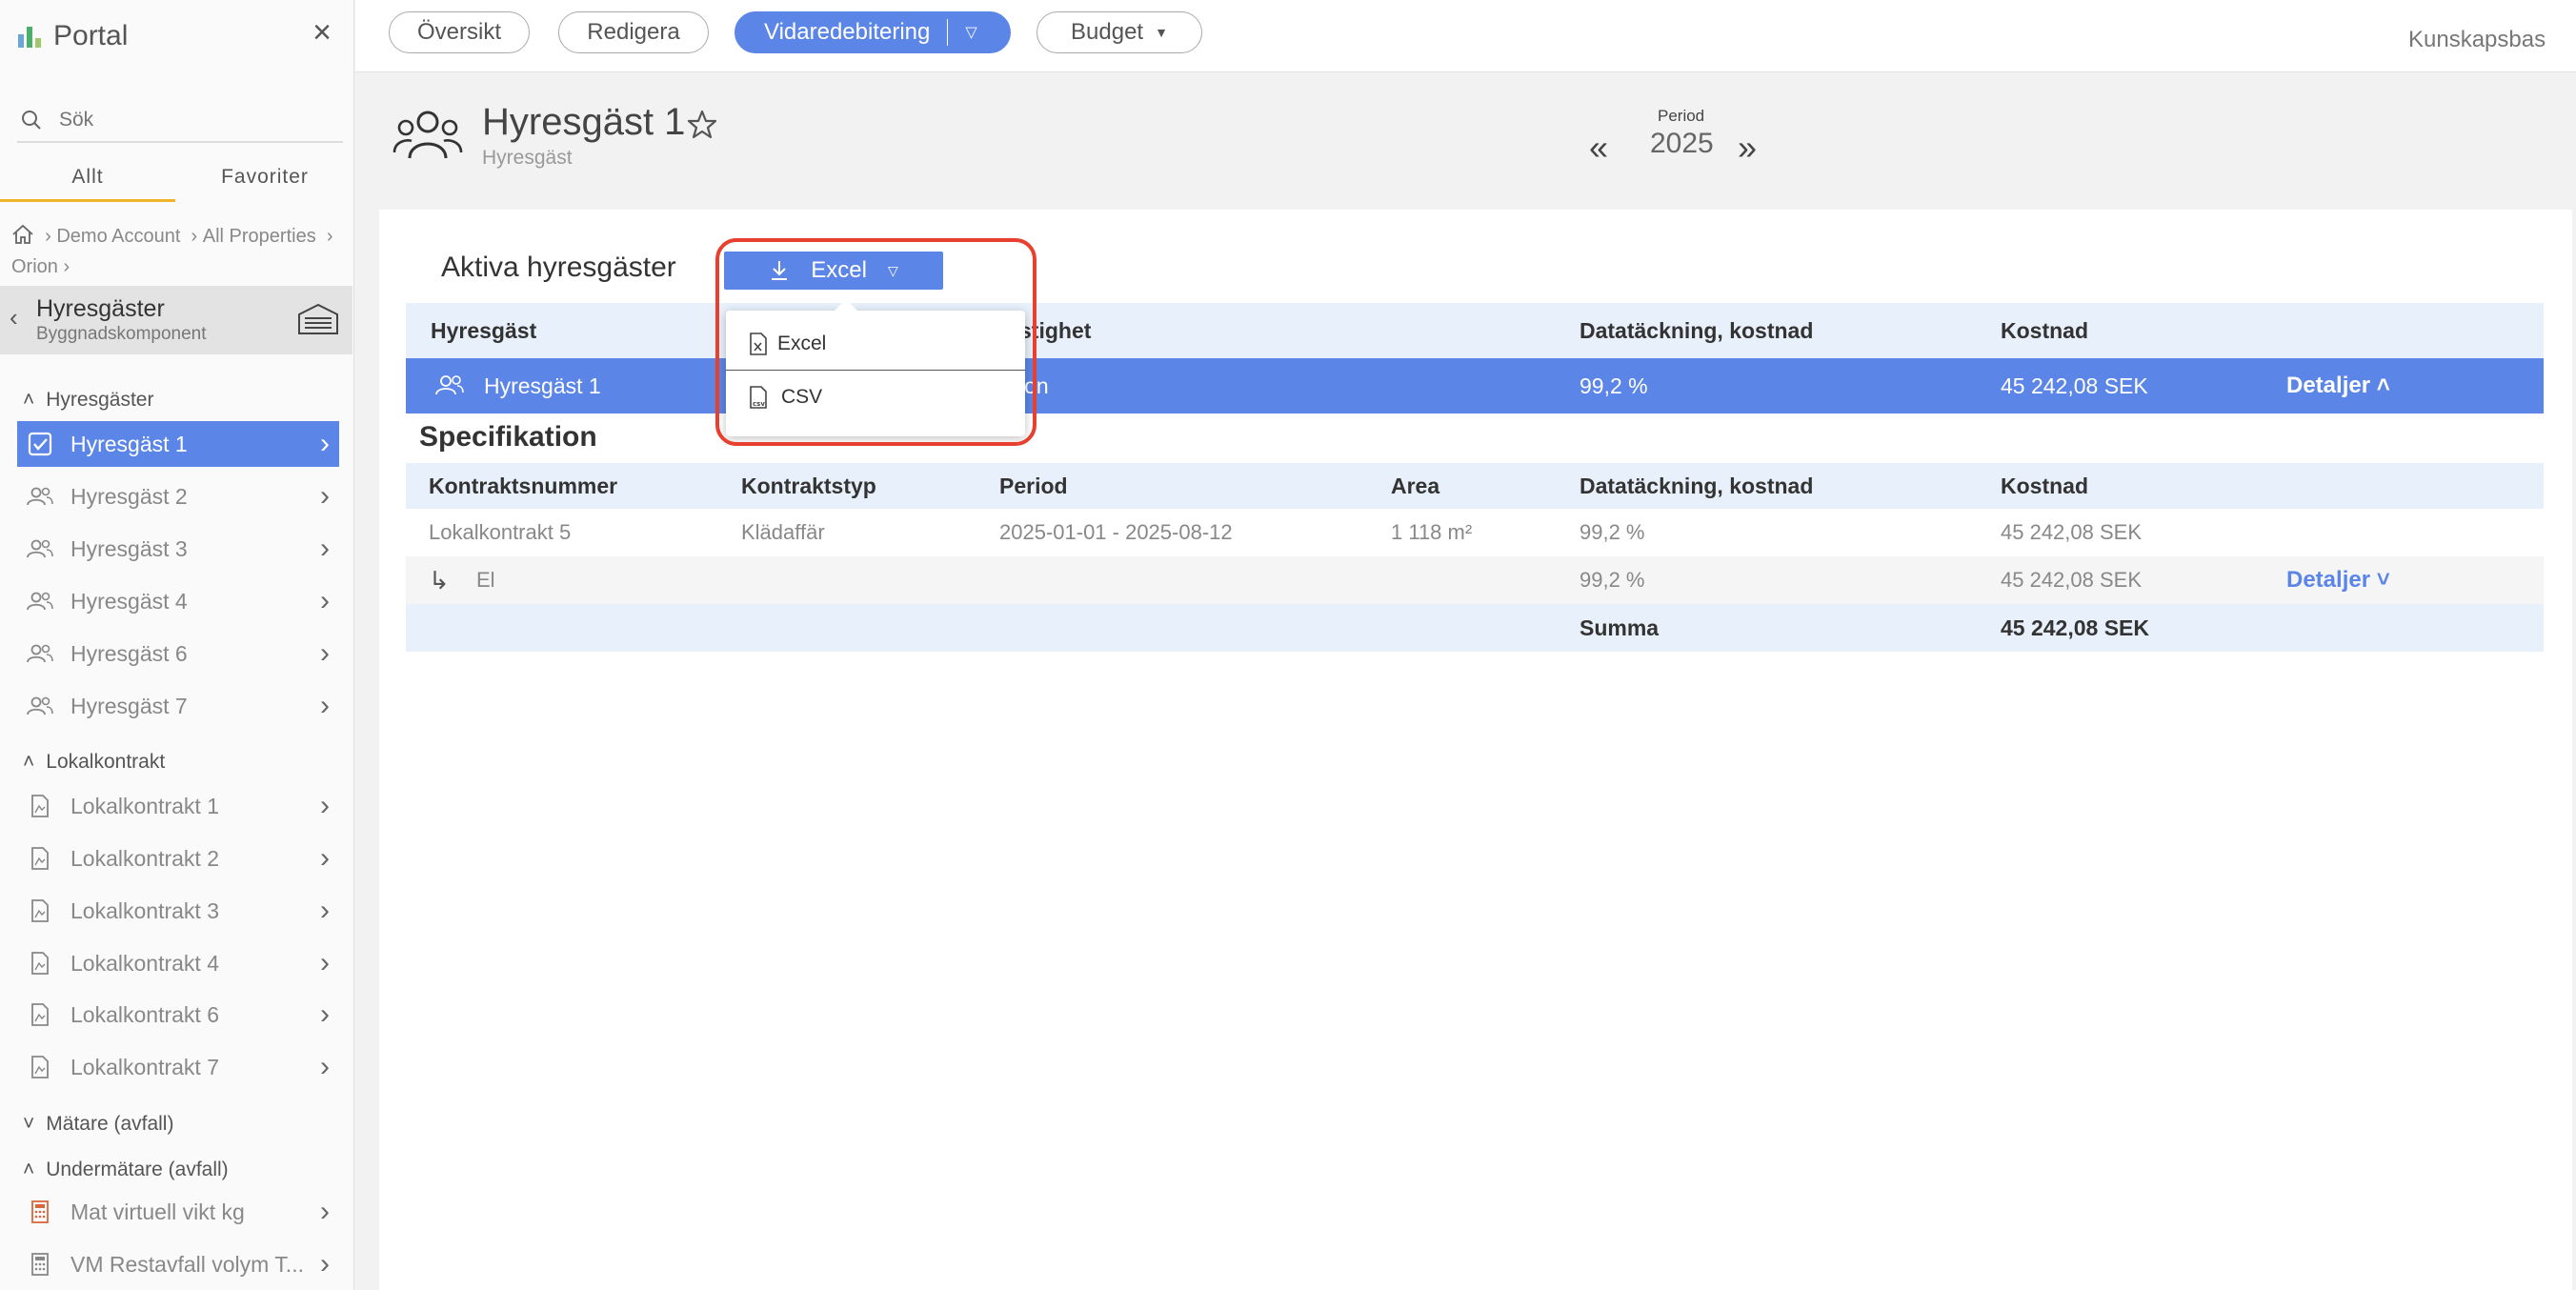 This screenshot has width=2576, height=1290. What do you see at coordinates (178, 963) in the screenshot?
I see `sidebar-item-contract-4: Lokalkontrakt 4 ›` at bounding box center [178, 963].